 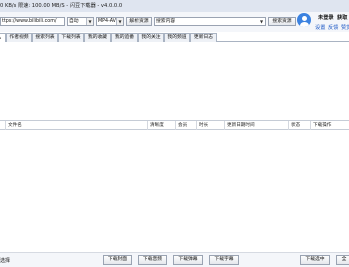 What do you see at coordinates (211, 125) in the screenshot?
I see `column-duration: 时长` at bounding box center [211, 125].